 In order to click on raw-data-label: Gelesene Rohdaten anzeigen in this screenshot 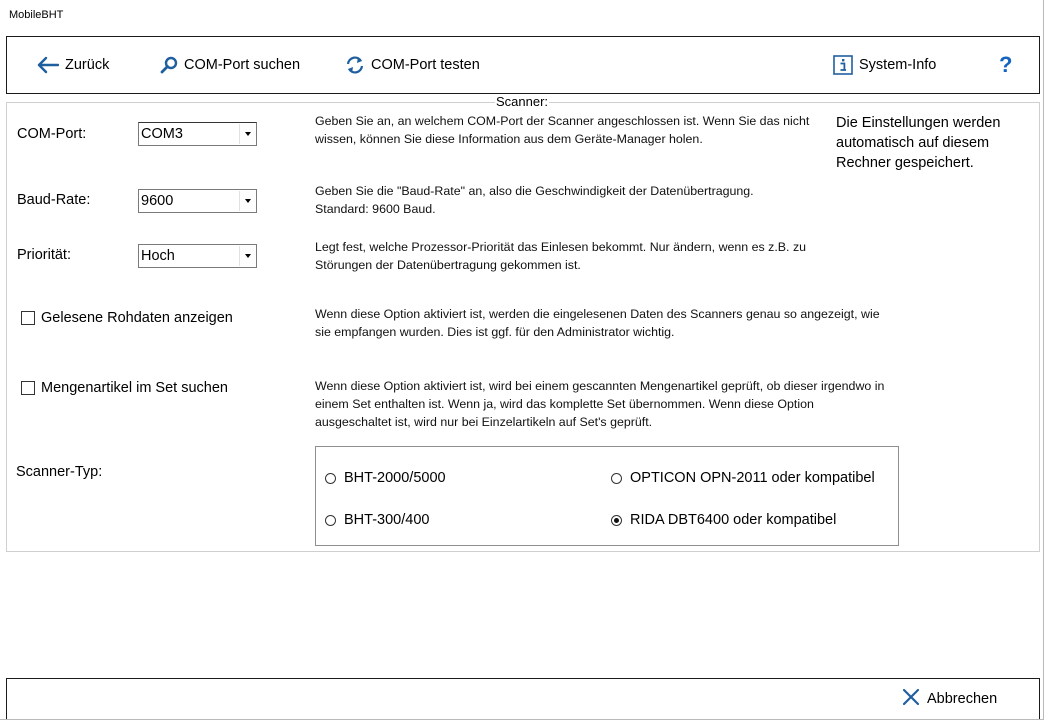, I will do `click(137, 318)`.